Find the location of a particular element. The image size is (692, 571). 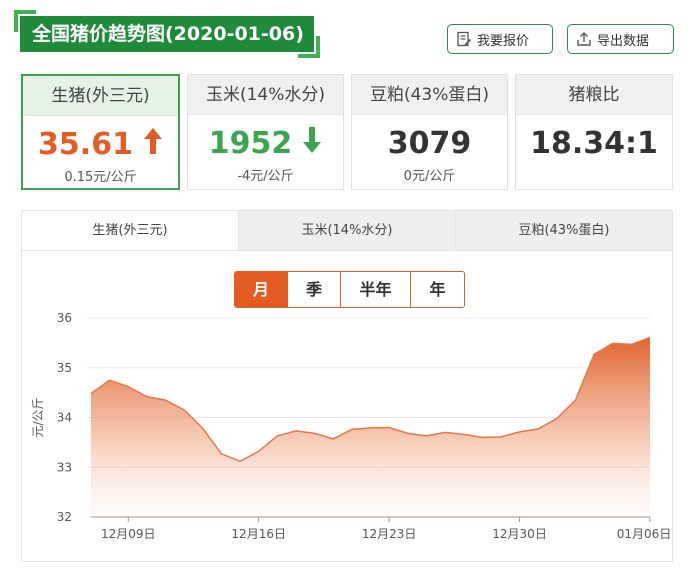

card-value: 35.61 is located at coordinates (85, 144).